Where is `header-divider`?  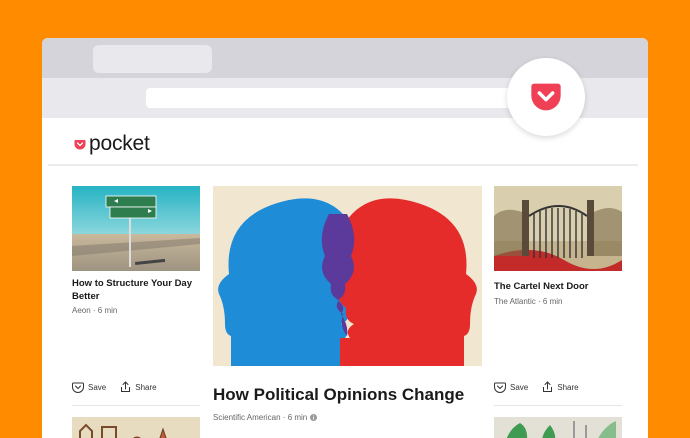
header-divider is located at coordinates (343, 165).